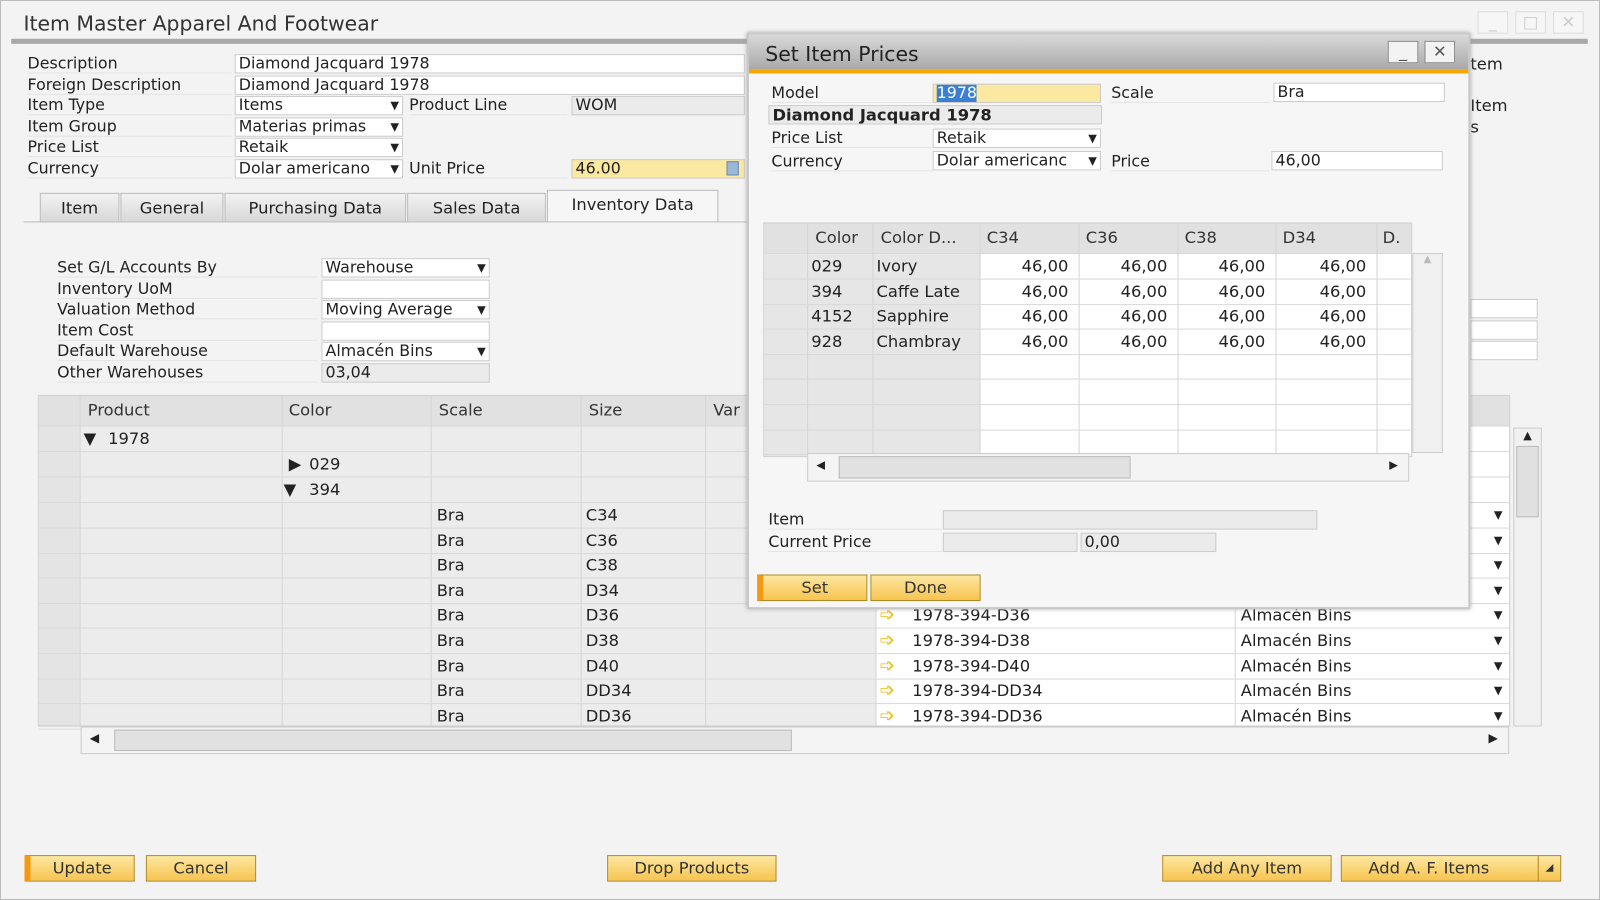 Image resolution: width=1600 pixels, height=900 pixels. Describe the element at coordinates (1088, 342) in the screenshot. I see `price-row: 928 Chambray 46,00 46,00 46,00 46,00` at that location.